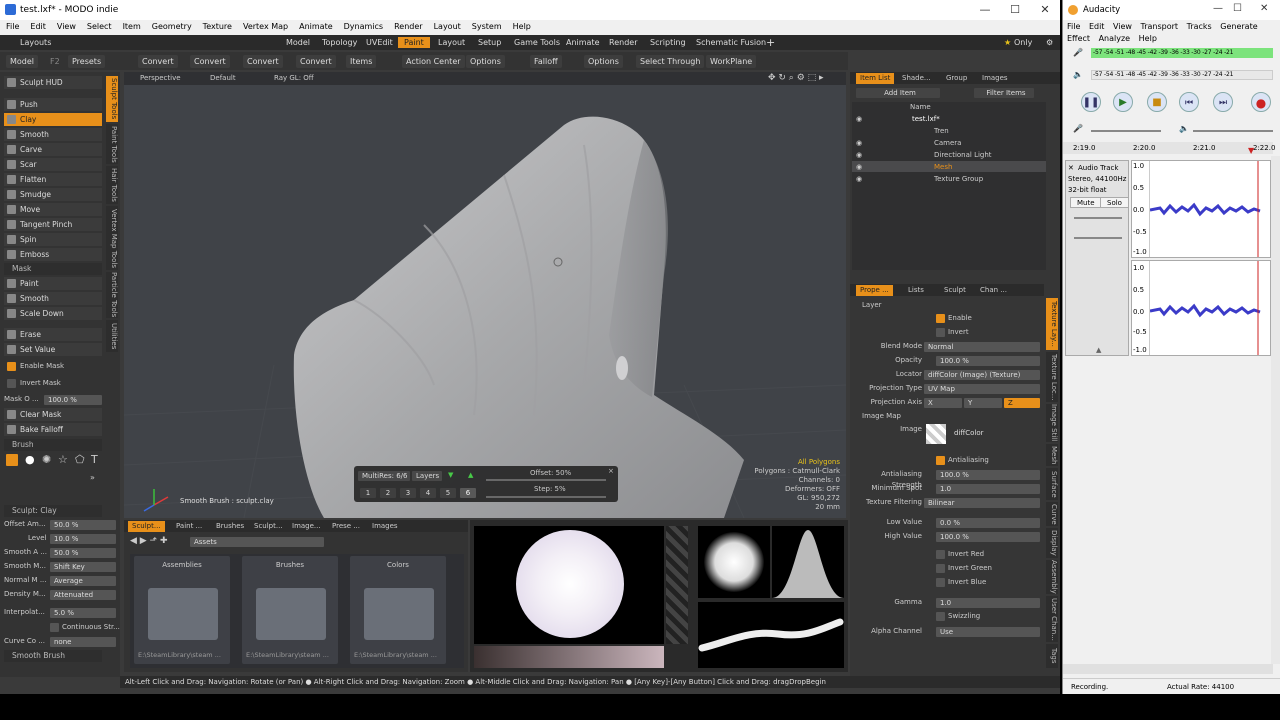 The image size is (1280, 720). Describe the element at coordinates (958, 179) in the screenshot. I see `tree-texture-group: Texture Group` at that location.